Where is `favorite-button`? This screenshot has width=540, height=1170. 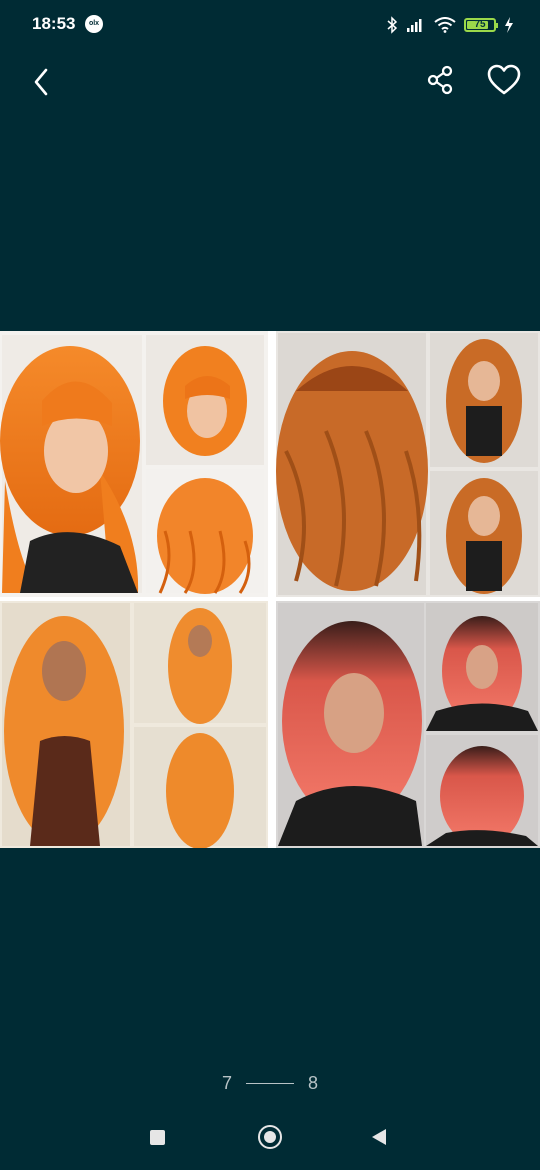
favorite-button is located at coordinates (504, 80).